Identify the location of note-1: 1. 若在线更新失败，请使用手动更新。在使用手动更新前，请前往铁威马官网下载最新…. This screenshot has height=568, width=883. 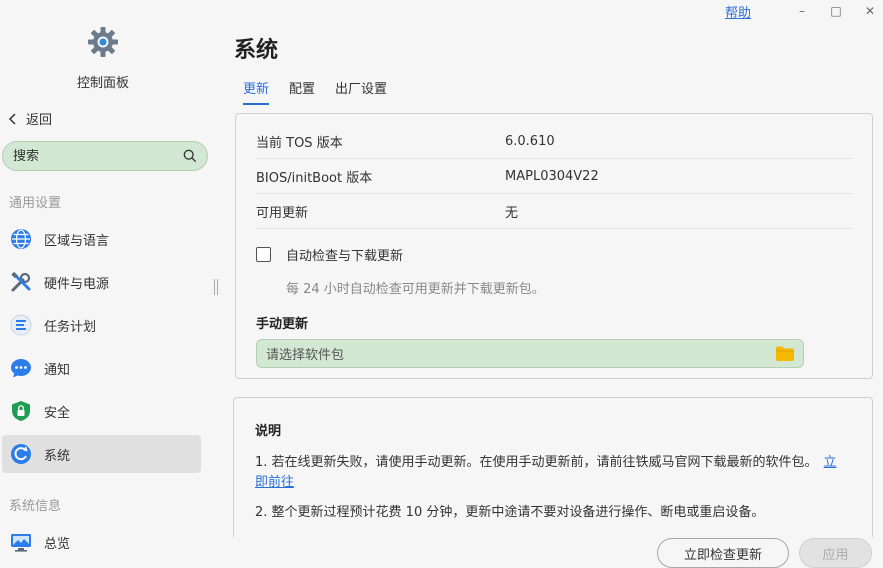
(550, 473).